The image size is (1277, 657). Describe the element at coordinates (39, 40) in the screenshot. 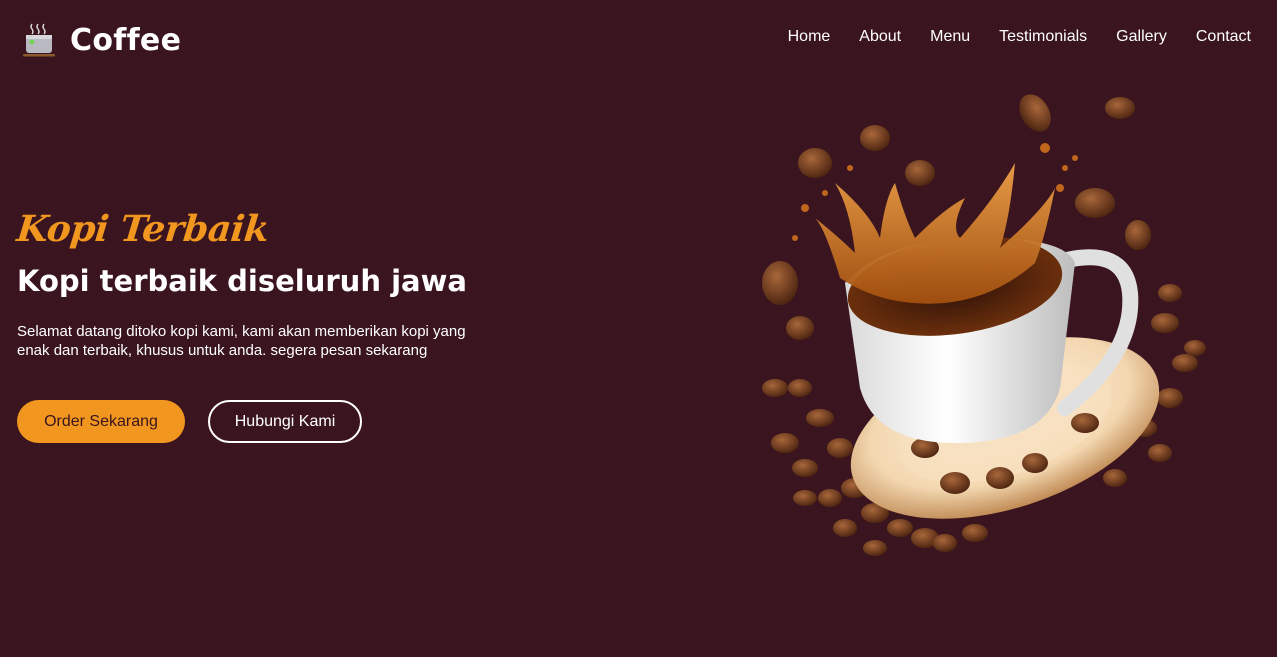

I see `coffee-cup-icon` at that location.